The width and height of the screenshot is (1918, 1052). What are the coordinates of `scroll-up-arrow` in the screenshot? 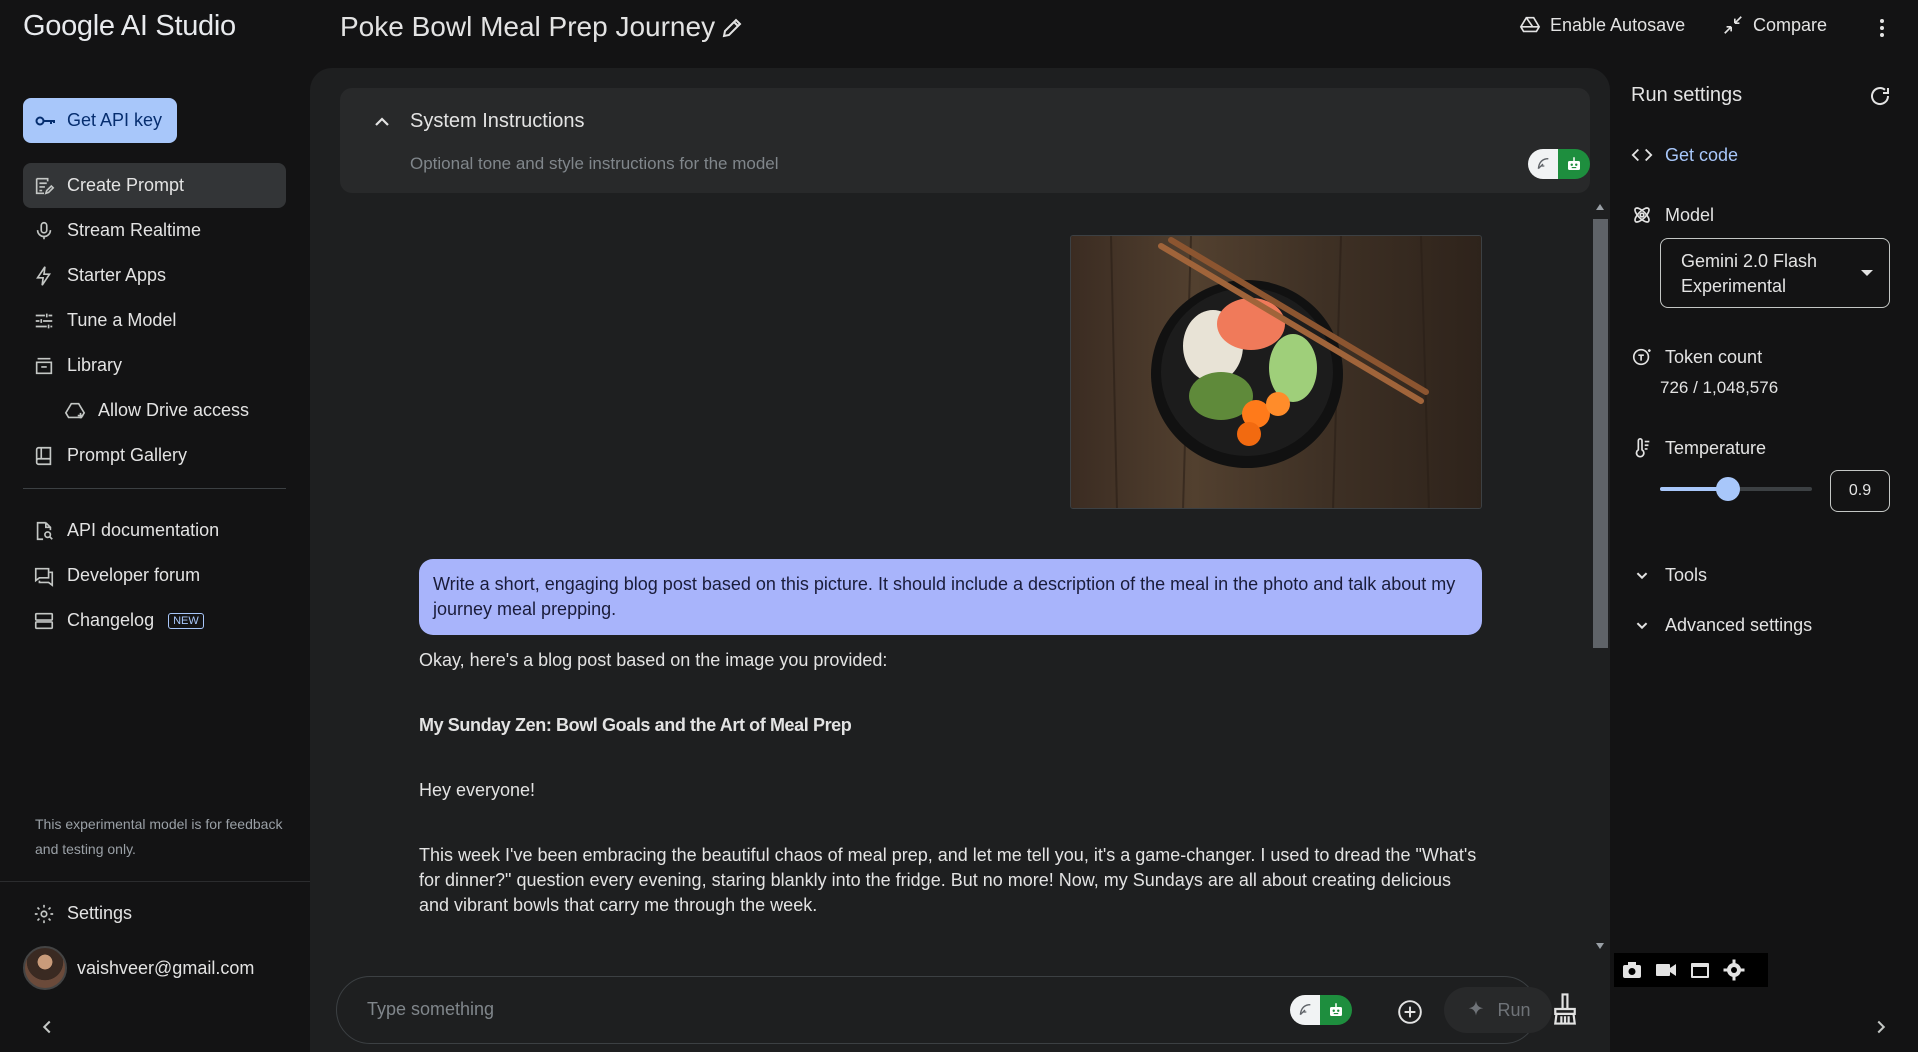 It's located at (1600, 207).